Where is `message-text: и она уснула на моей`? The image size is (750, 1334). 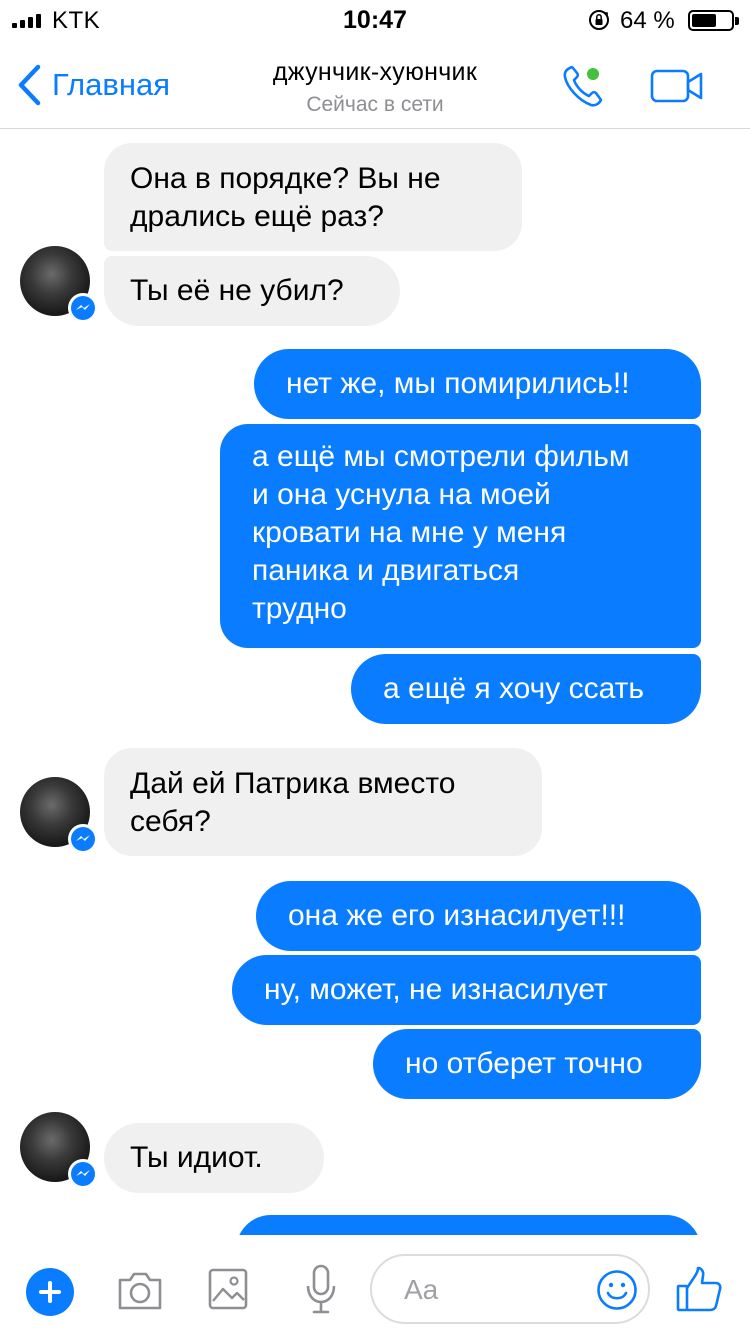 message-text: и она уснула на моей is located at coordinates (401, 494).